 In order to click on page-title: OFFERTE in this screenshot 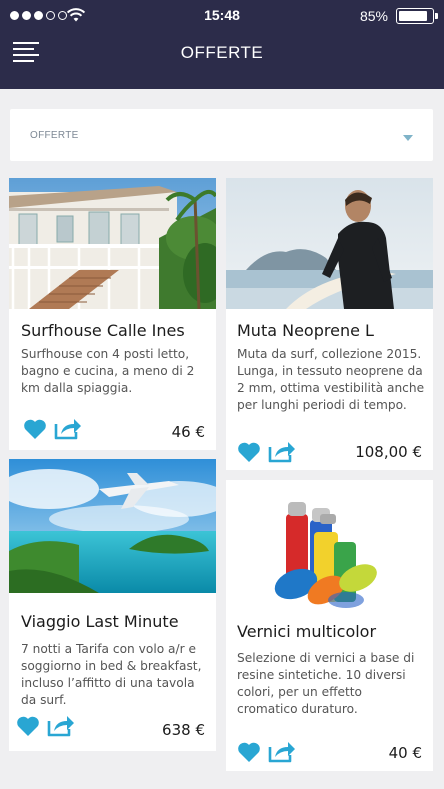, I will do `click(222, 52)`.